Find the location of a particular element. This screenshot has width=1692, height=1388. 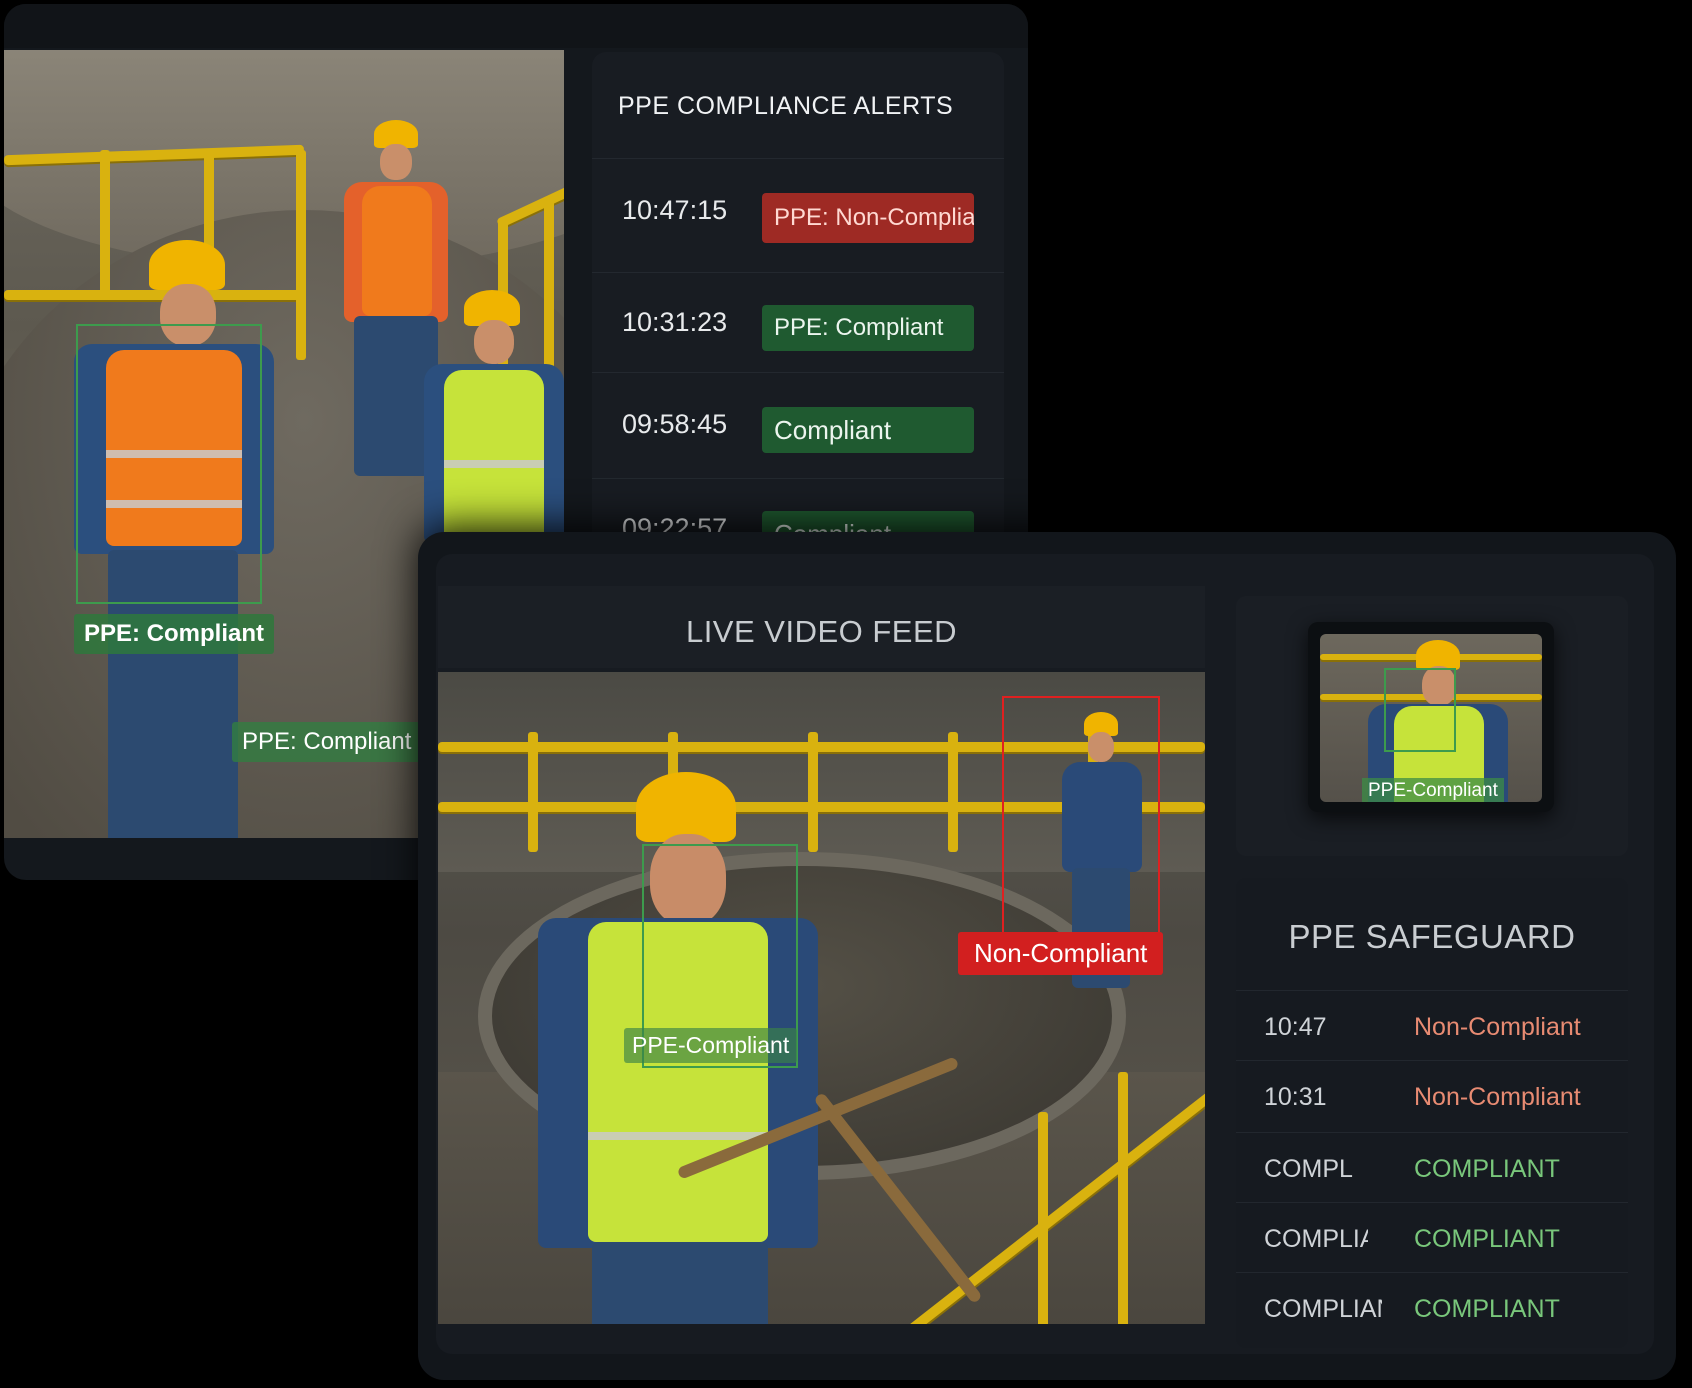

alerts-panel-title: PPE COMPLIANCE ALERTS is located at coordinates (786, 106).